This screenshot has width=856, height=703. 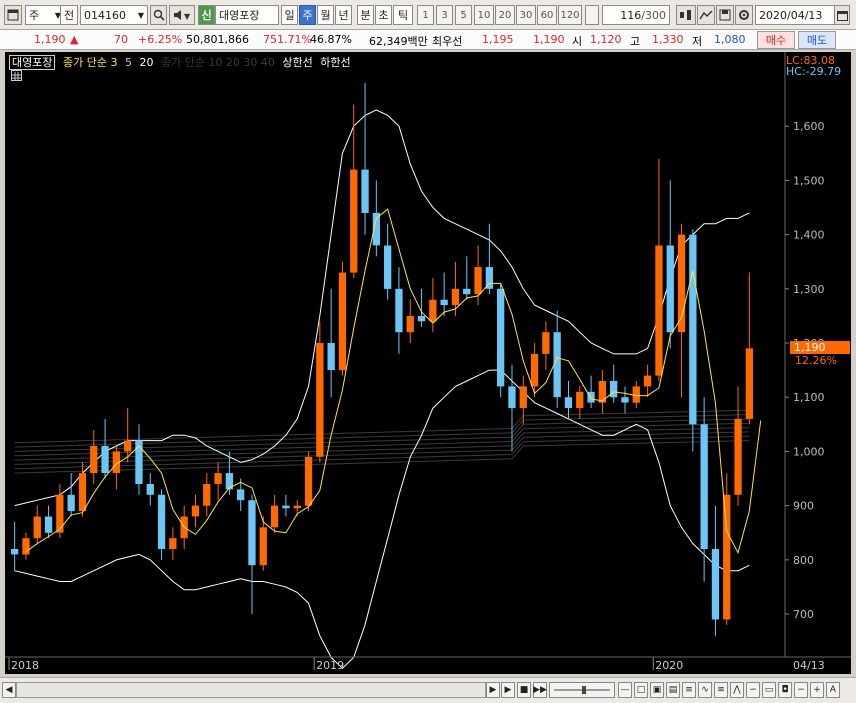 I want to click on auto-scale-icon: A, so click(x=833, y=690).